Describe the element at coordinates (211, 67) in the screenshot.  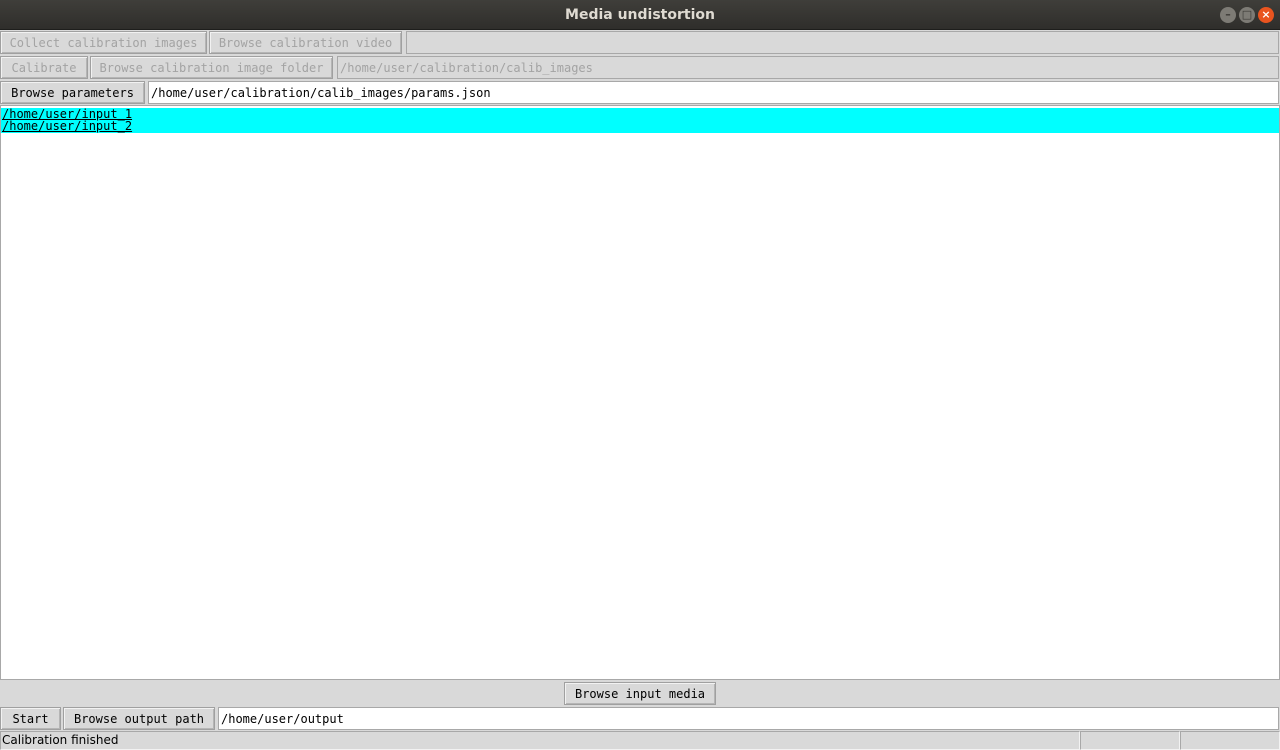
I see `browse-calibration-image-folder-button: Browse calibration image folder` at that location.